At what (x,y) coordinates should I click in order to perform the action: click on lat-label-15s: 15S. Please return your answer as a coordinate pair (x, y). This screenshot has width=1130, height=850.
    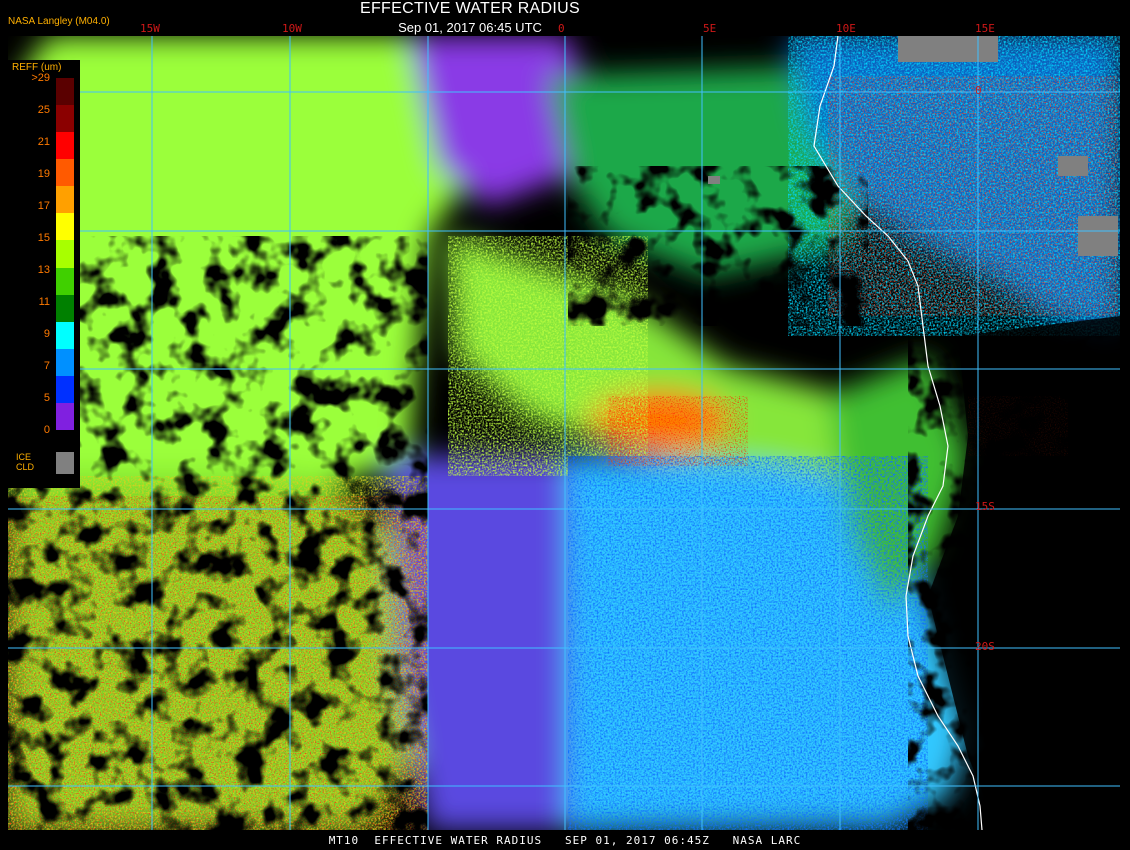
    Looking at the image, I should click on (985, 506).